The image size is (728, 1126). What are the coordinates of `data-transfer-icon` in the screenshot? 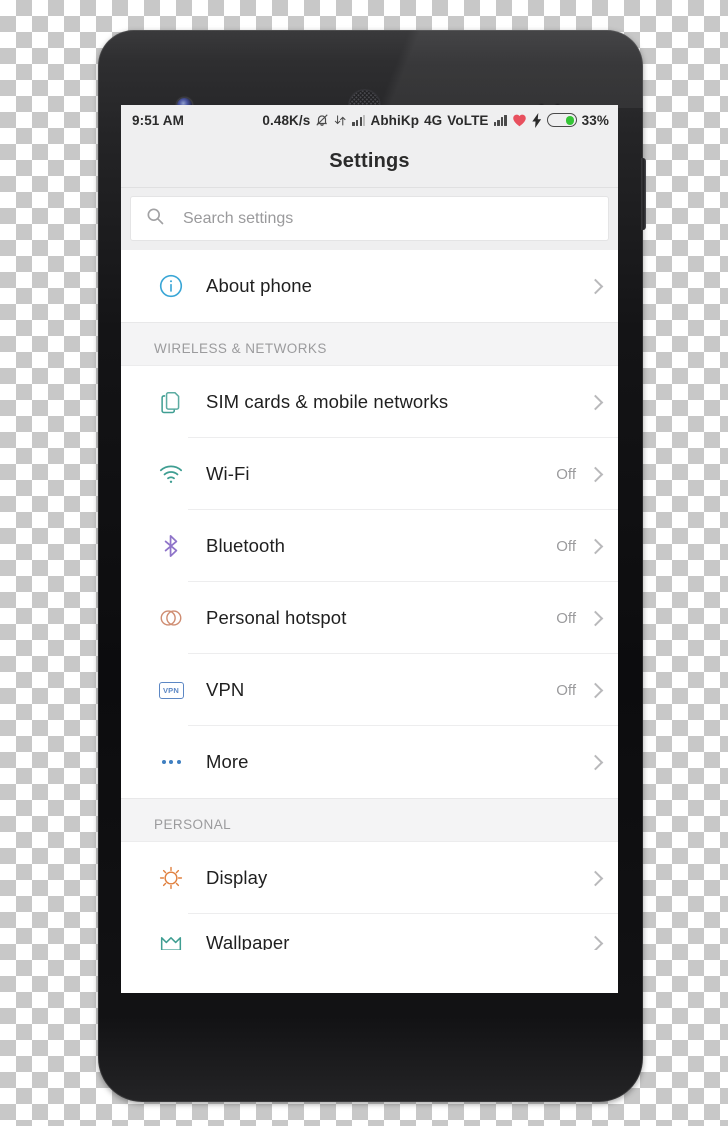 It's located at (340, 120).